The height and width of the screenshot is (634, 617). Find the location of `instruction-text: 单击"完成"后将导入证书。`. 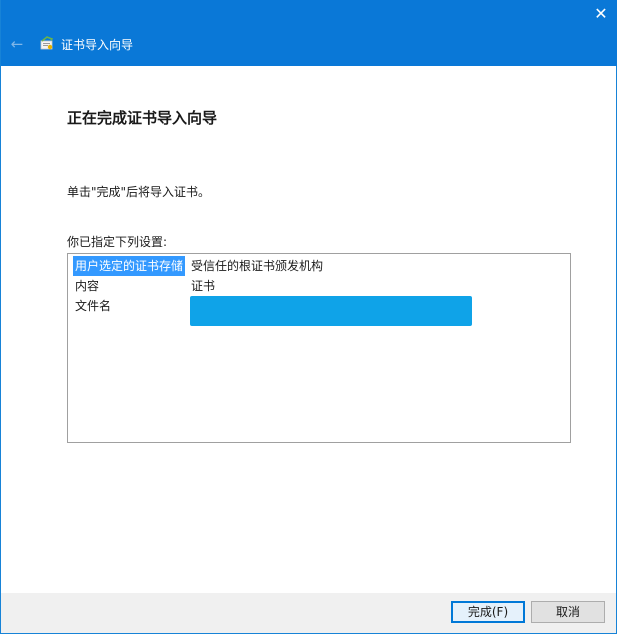

instruction-text: 单击"完成"后将导入证书。 is located at coordinates (139, 192).